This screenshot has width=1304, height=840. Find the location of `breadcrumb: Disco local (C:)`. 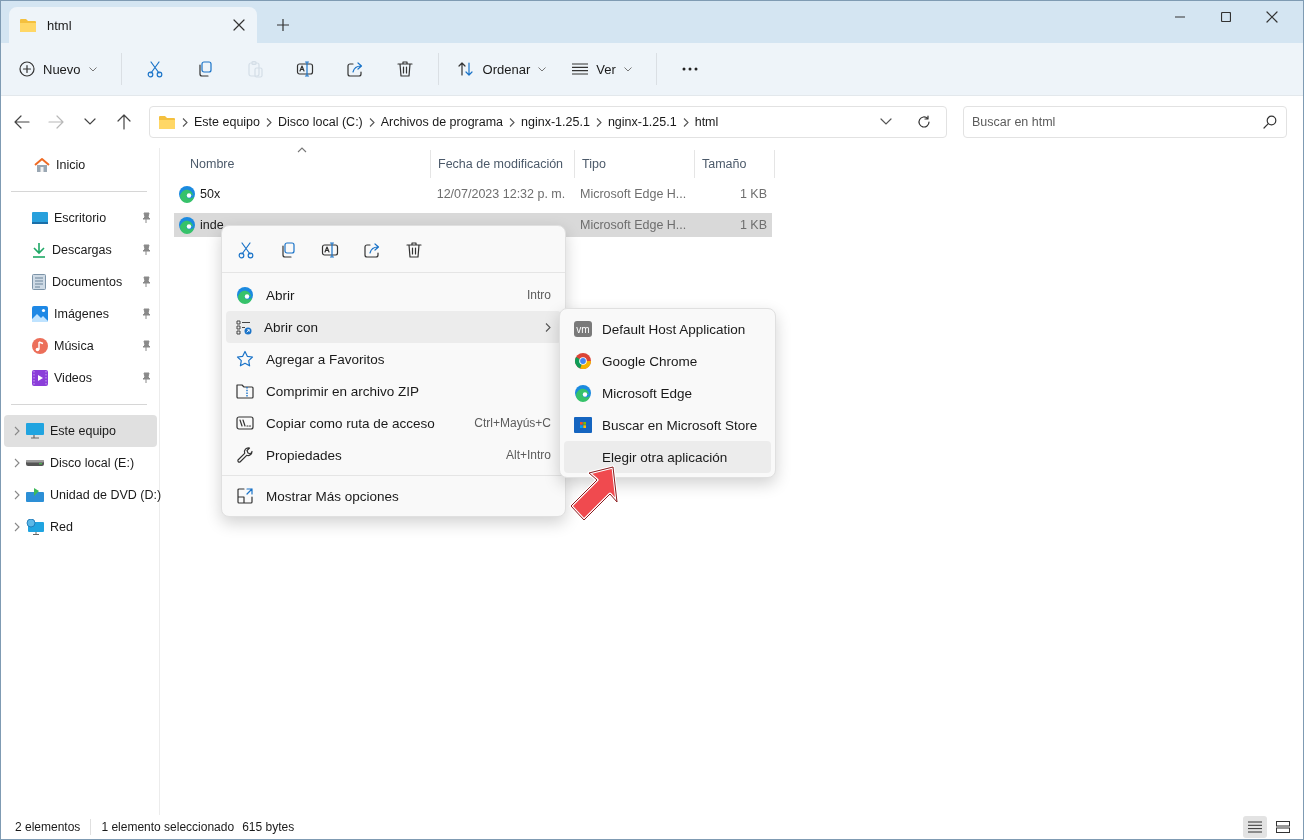

breadcrumb: Disco local (C:) is located at coordinates (320, 122).